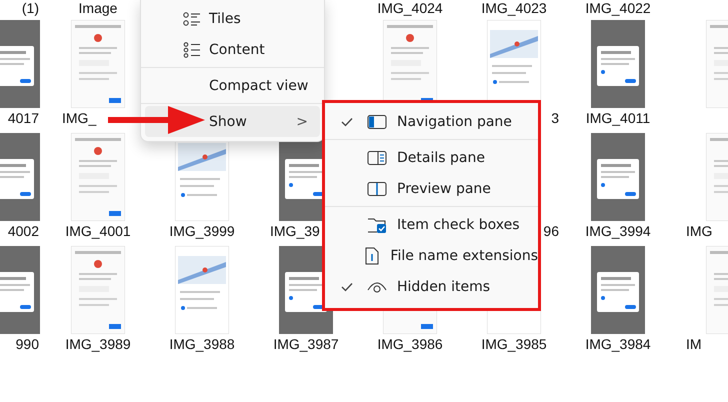 This screenshot has height=402, width=728. Describe the element at coordinates (27, 344) in the screenshot. I see `file-name: 990` at that location.